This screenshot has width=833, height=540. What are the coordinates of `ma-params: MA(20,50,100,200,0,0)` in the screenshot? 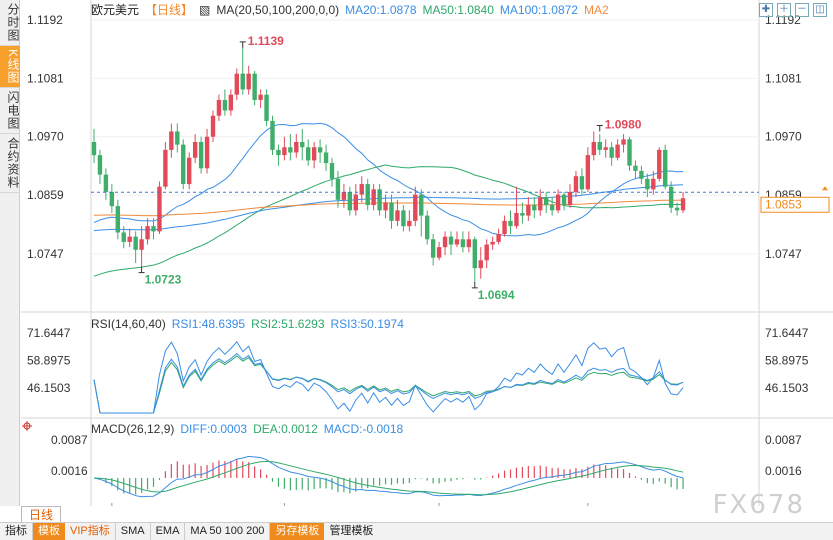 It's located at (277, 10).